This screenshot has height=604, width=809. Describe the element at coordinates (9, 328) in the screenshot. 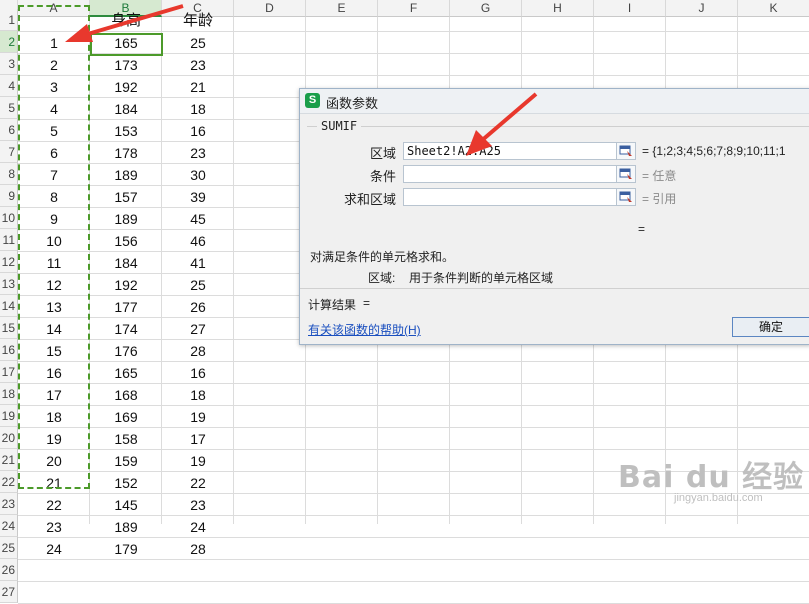

I see `row-header-15: 15` at that location.